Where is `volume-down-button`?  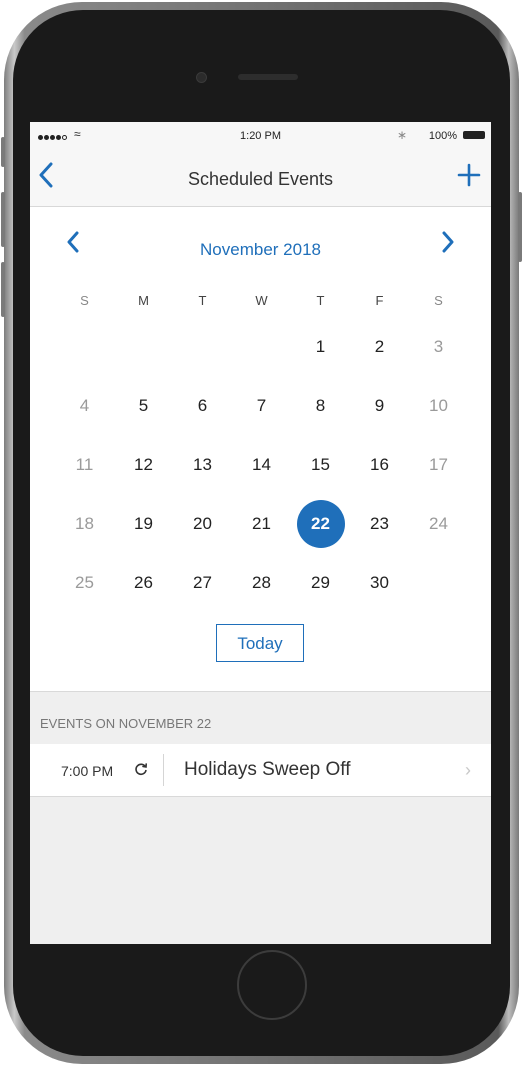
volume-down-button is located at coordinates (3, 289).